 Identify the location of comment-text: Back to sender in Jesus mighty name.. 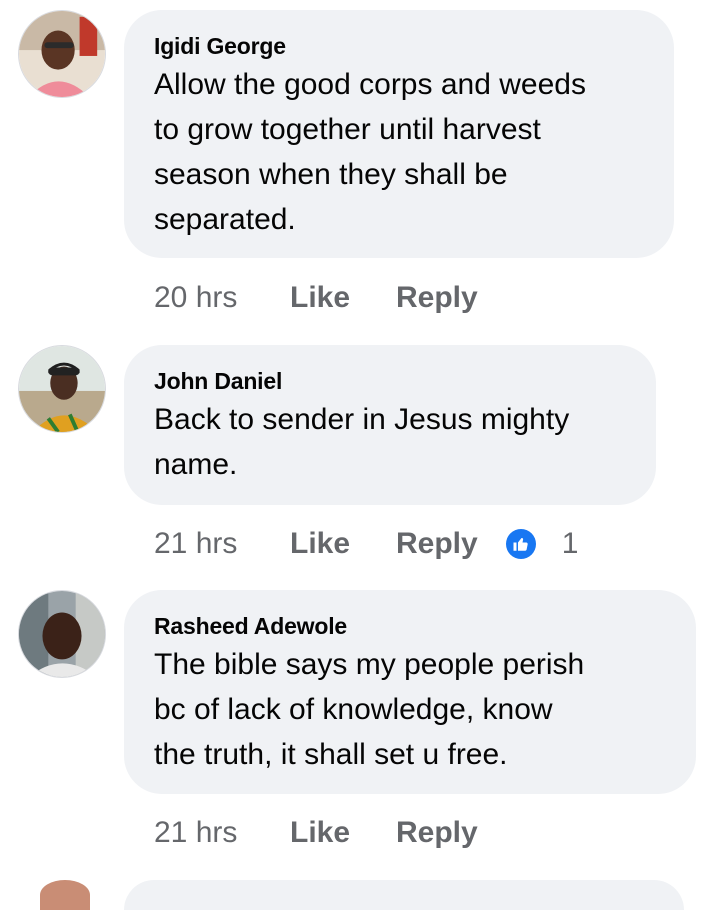
(362, 442).